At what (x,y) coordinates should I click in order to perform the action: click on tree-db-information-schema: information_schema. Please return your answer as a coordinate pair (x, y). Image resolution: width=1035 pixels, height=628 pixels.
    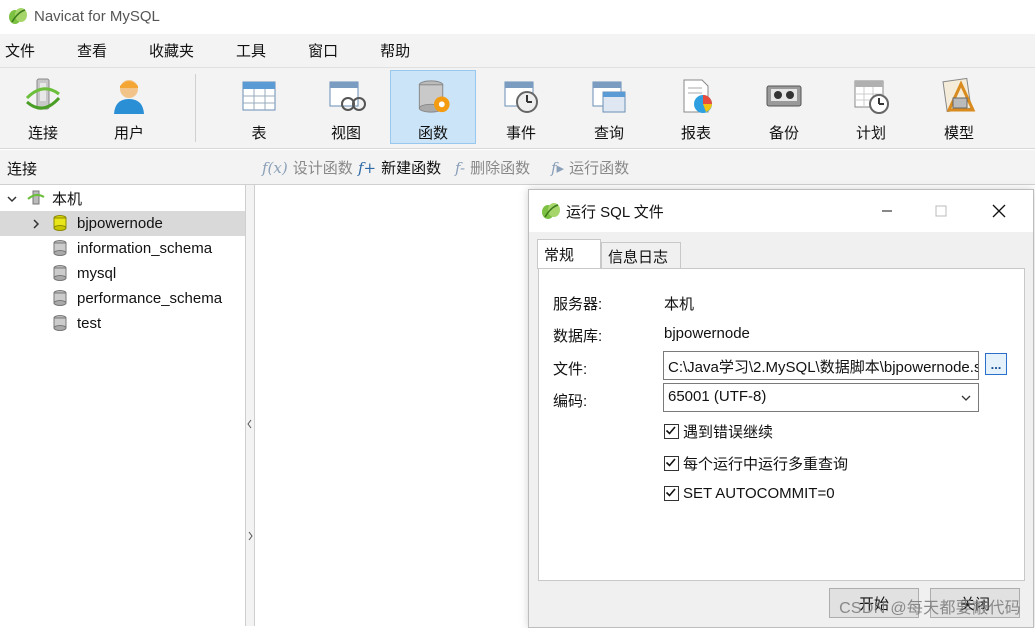
    Looking at the image, I should click on (122, 248).